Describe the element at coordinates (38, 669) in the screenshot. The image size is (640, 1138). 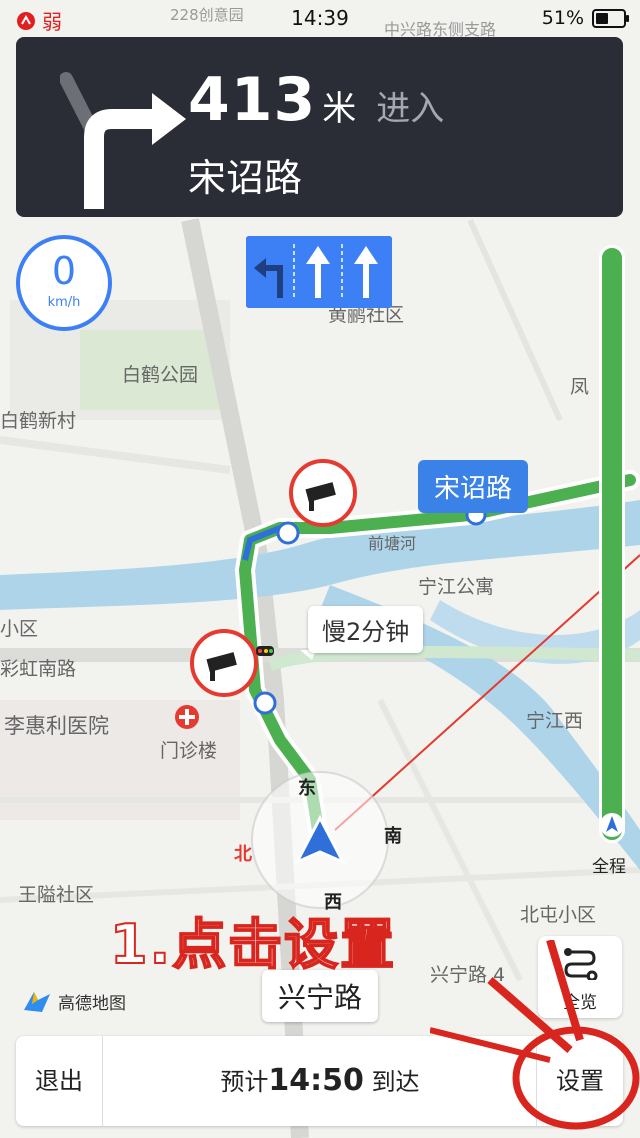
I see `map-label: 彩虹南路` at that location.